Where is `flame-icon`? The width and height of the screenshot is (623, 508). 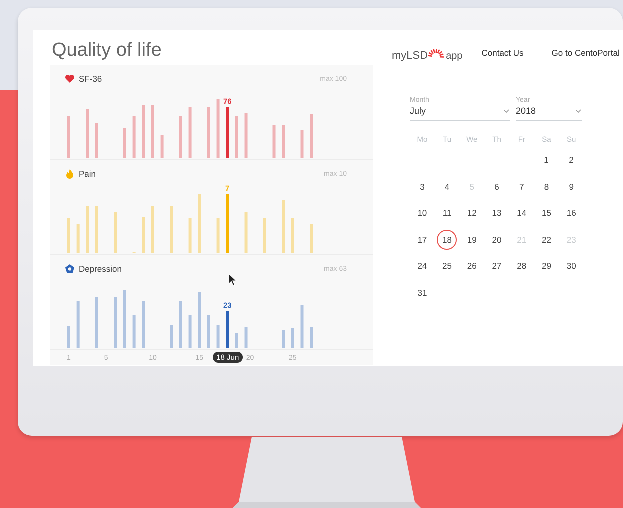
flame-icon is located at coordinates (70, 174).